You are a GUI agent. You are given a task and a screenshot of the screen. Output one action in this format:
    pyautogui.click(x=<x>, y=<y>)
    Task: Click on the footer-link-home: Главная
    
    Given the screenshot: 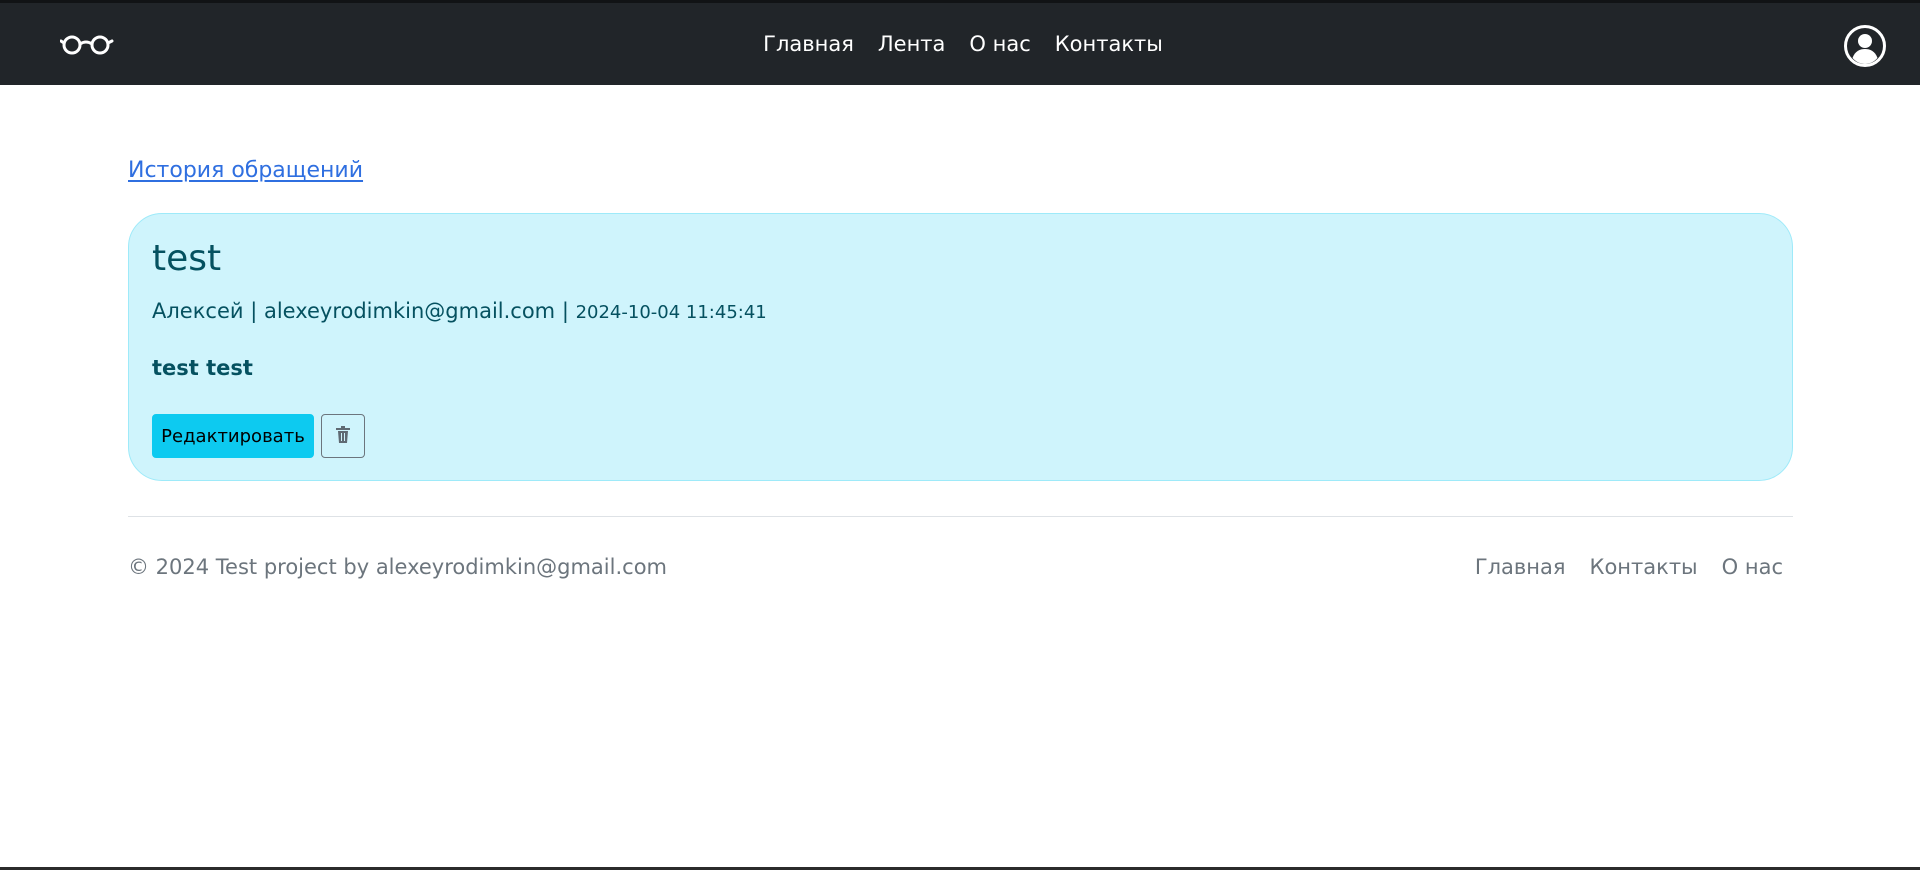 What is the action you would take?
    pyautogui.click(x=1520, y=567)
    